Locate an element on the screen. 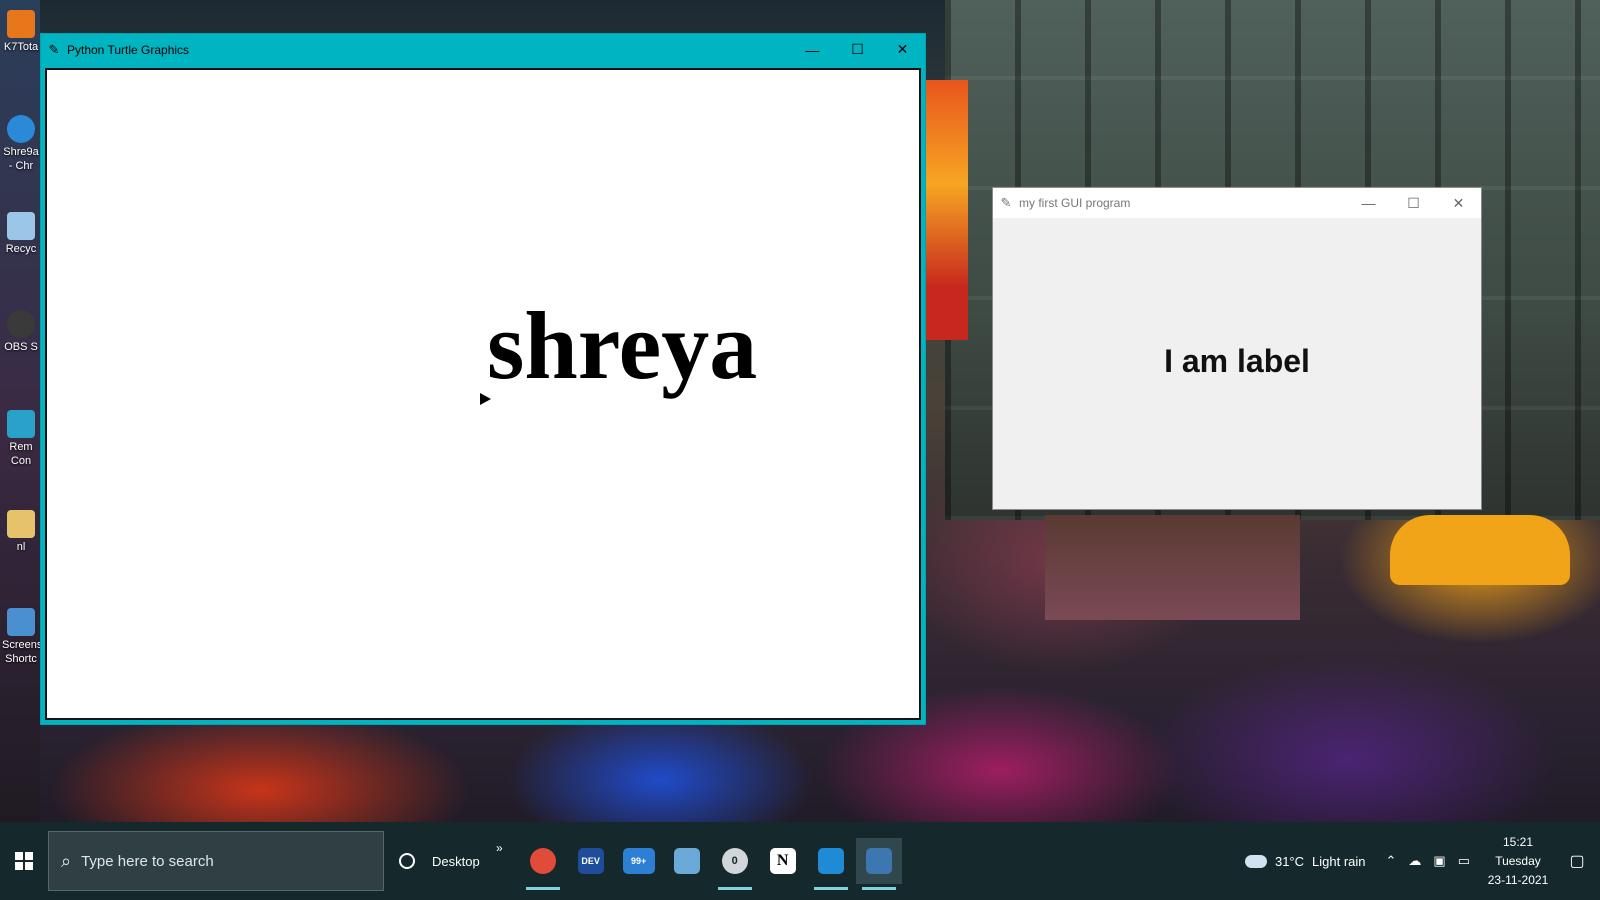 The height and width of the screenshot is (900, 1600). desktop-icon-obs: OBS S is located at coordinates (21, 332).